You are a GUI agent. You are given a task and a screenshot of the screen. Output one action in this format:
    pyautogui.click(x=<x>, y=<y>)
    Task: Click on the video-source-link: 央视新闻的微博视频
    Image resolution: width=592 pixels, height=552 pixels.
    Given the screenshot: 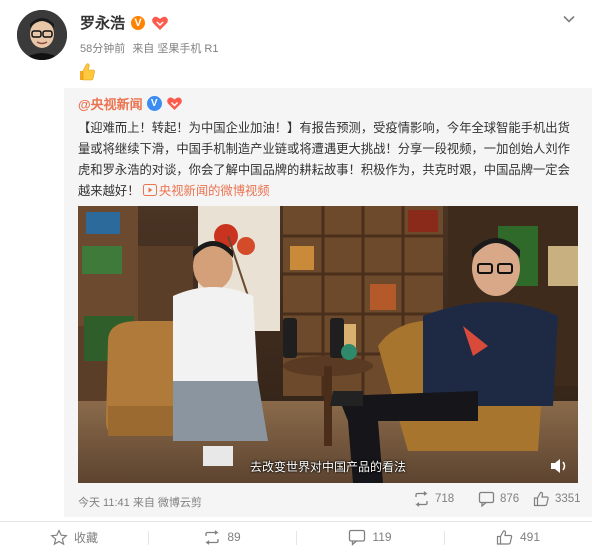 What is the action you would take?
    pyautogui.click(x=206, y=191)
    